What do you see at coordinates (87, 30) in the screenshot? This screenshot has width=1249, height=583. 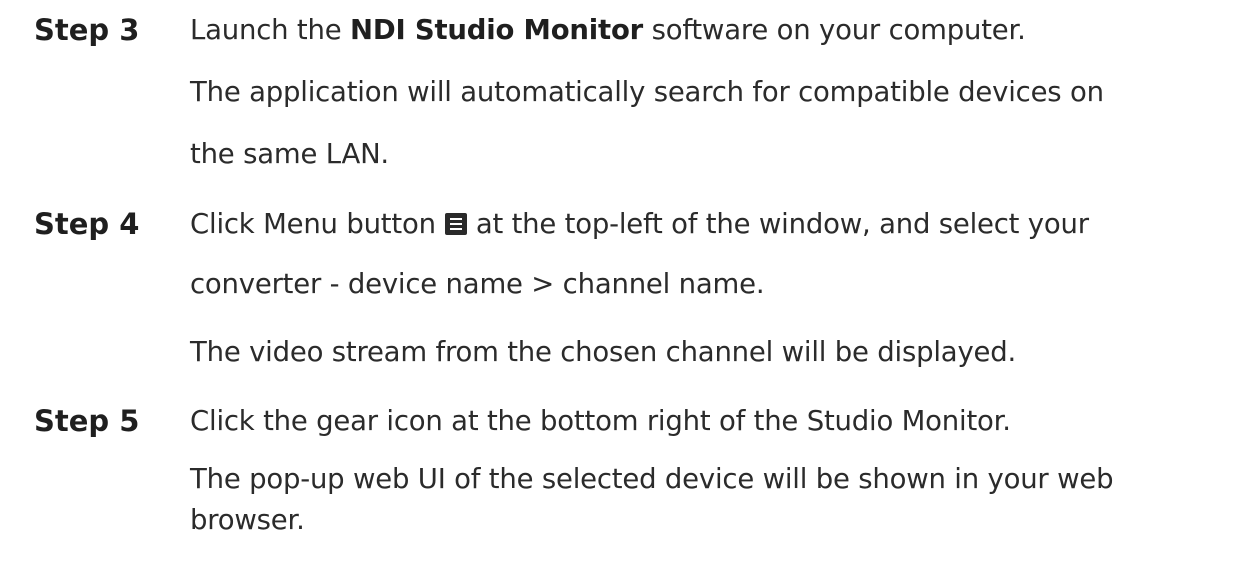 I see `step-3-label: Step 3` at bounding box center [87, 30].